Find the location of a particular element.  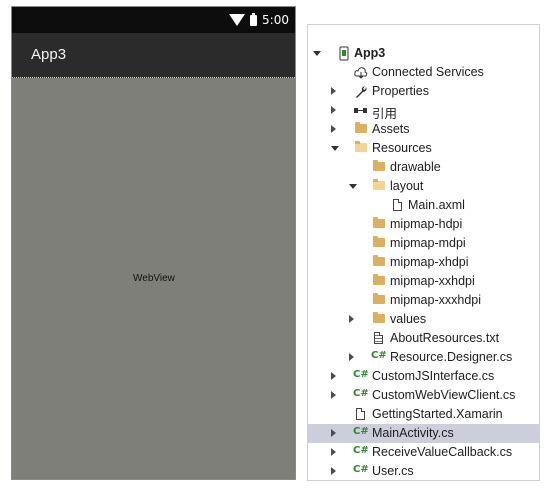

tree-item-label: mipmap-hdpi is located at coordinates (426, 224).